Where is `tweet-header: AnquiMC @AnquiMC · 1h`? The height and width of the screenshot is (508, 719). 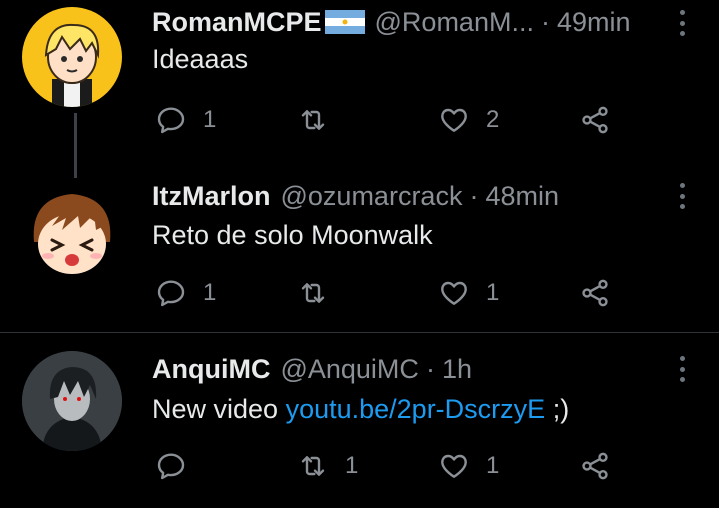
tweet-header: AnquiMC @AnquiMC · 1h is located at coordinates (312, 369).